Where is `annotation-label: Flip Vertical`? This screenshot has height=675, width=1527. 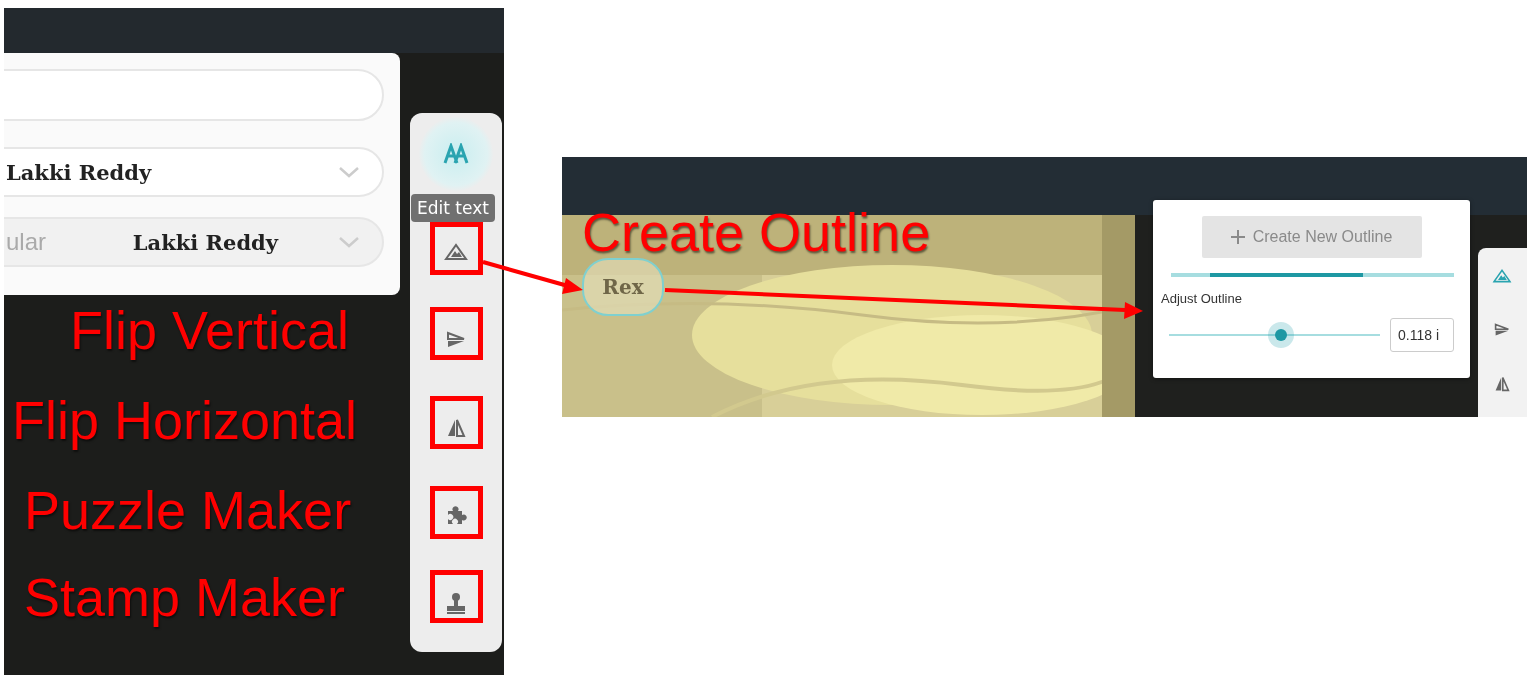 annotation-label: Flip Vertical is located at coordinates (210, 330).